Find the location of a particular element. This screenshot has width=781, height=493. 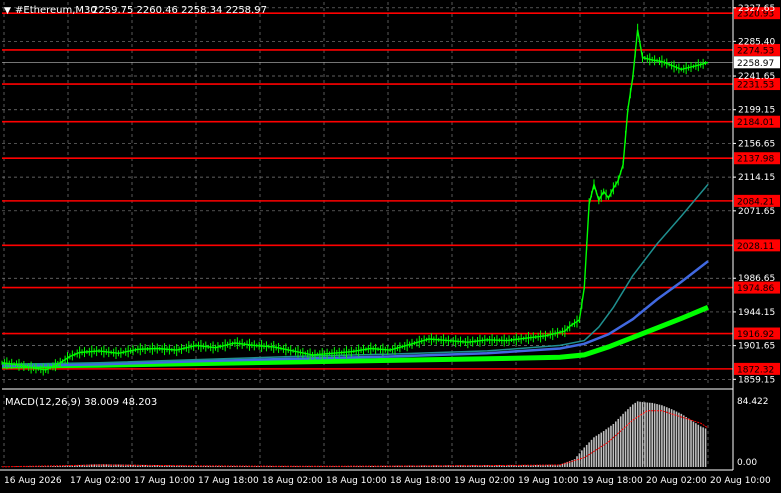

time-tick-label: 17 Aug 18:00 is located at coordinates (228, 481).